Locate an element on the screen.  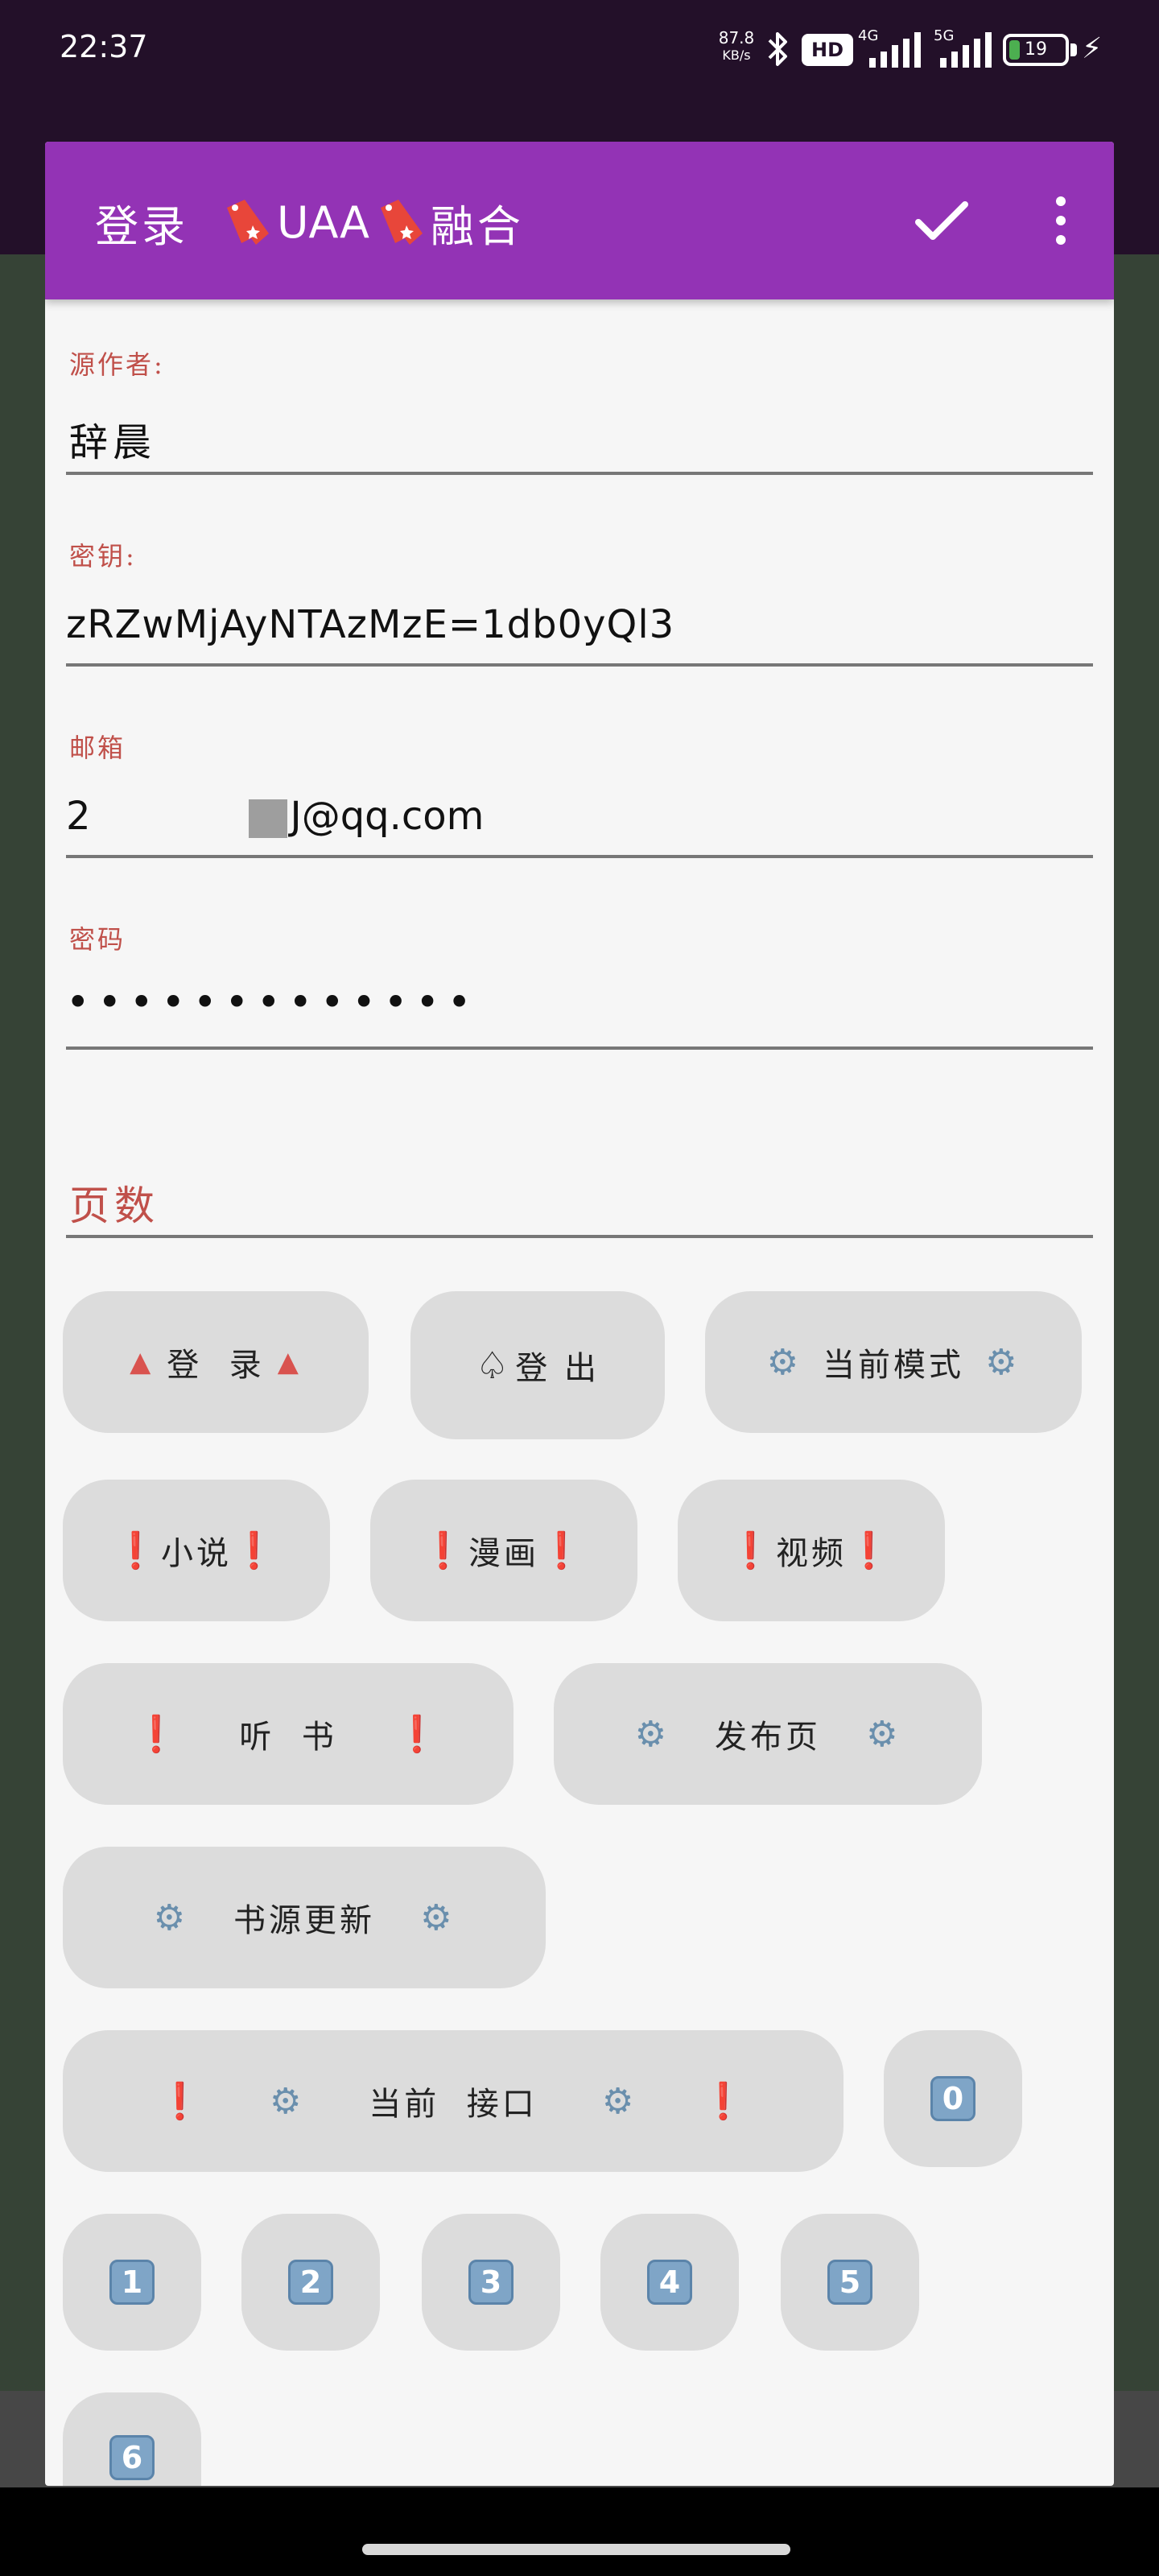
network-speed: 87.8 KB/s is located at coordinates (736, 46).